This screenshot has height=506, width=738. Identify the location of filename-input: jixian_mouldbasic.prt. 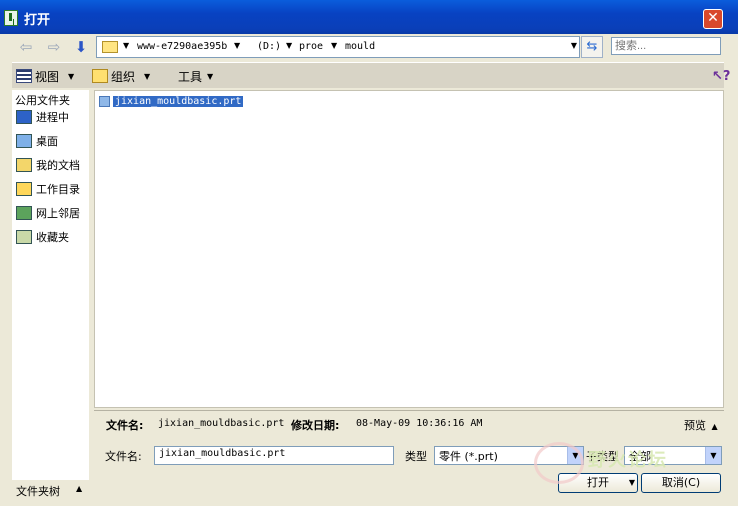
(274, 455).